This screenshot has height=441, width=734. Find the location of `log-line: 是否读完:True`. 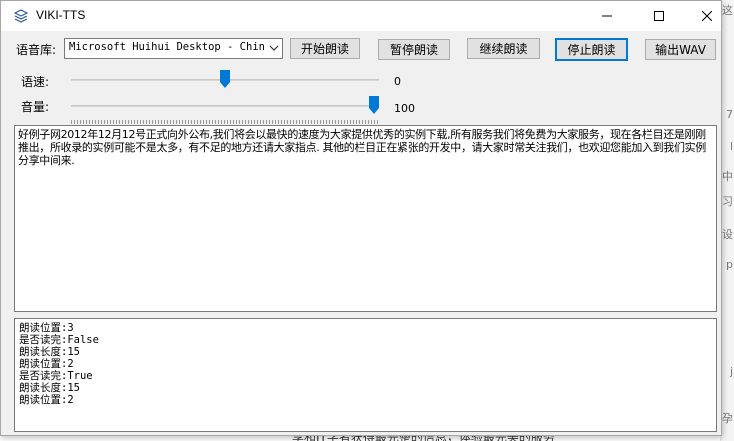

log-line: 是否读完:True is located at coordinates (56, 376).